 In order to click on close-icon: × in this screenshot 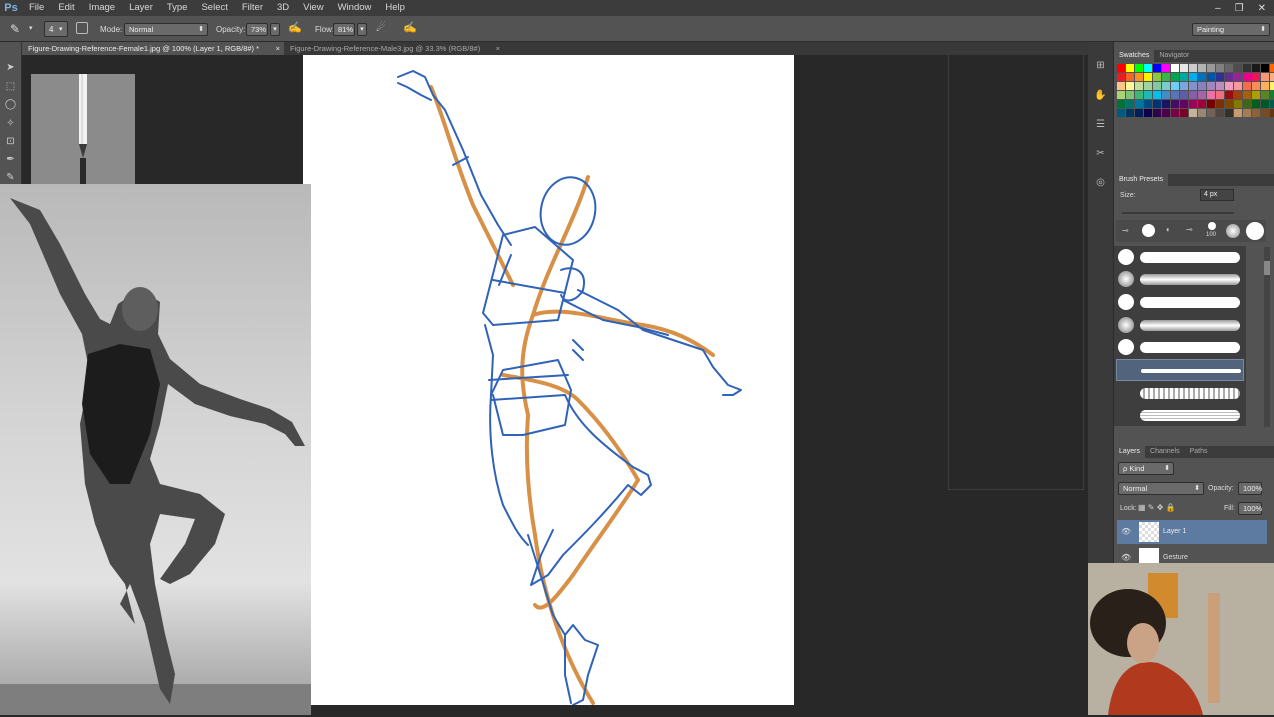, I will do `click(278, 48)`.